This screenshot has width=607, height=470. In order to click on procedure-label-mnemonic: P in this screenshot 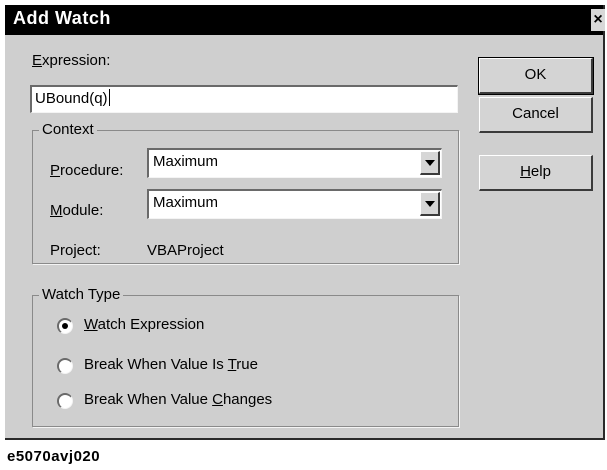, I will do `click(55, 170)`.